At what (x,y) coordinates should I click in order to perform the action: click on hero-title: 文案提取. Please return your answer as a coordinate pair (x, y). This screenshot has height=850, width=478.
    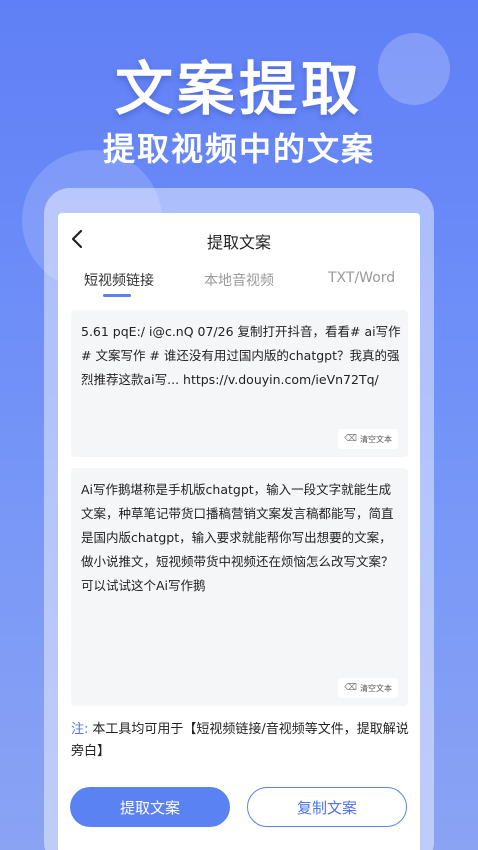
    Looking at the image, I should click on (238, 89).